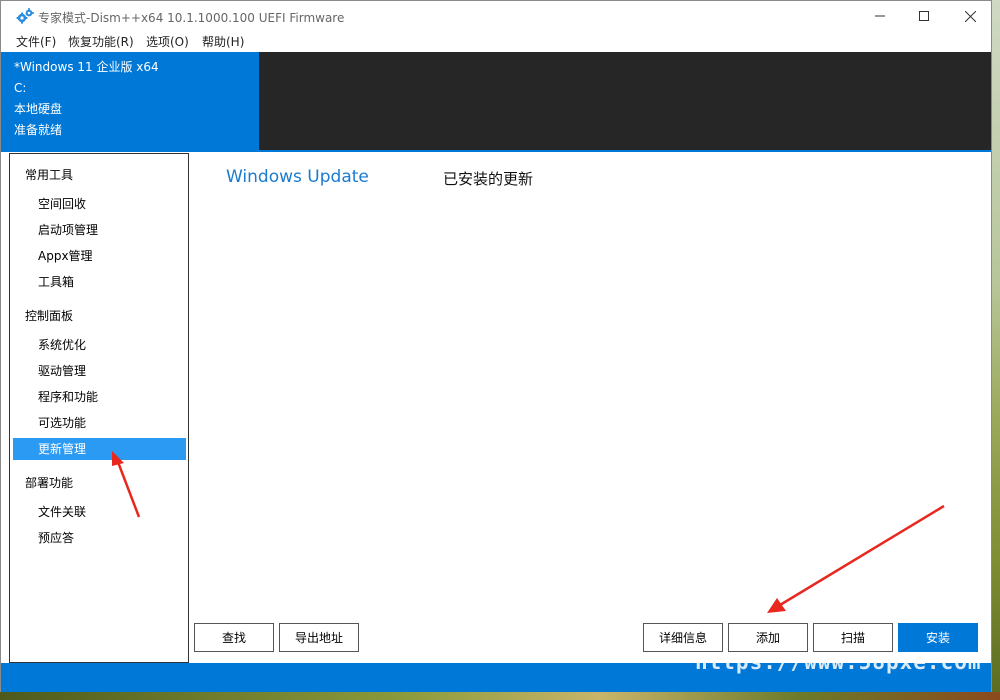 Image resolution: width=1000 pixels, height=700 pixels. I want to click on details-button: 详细信息, so click(683, 637).